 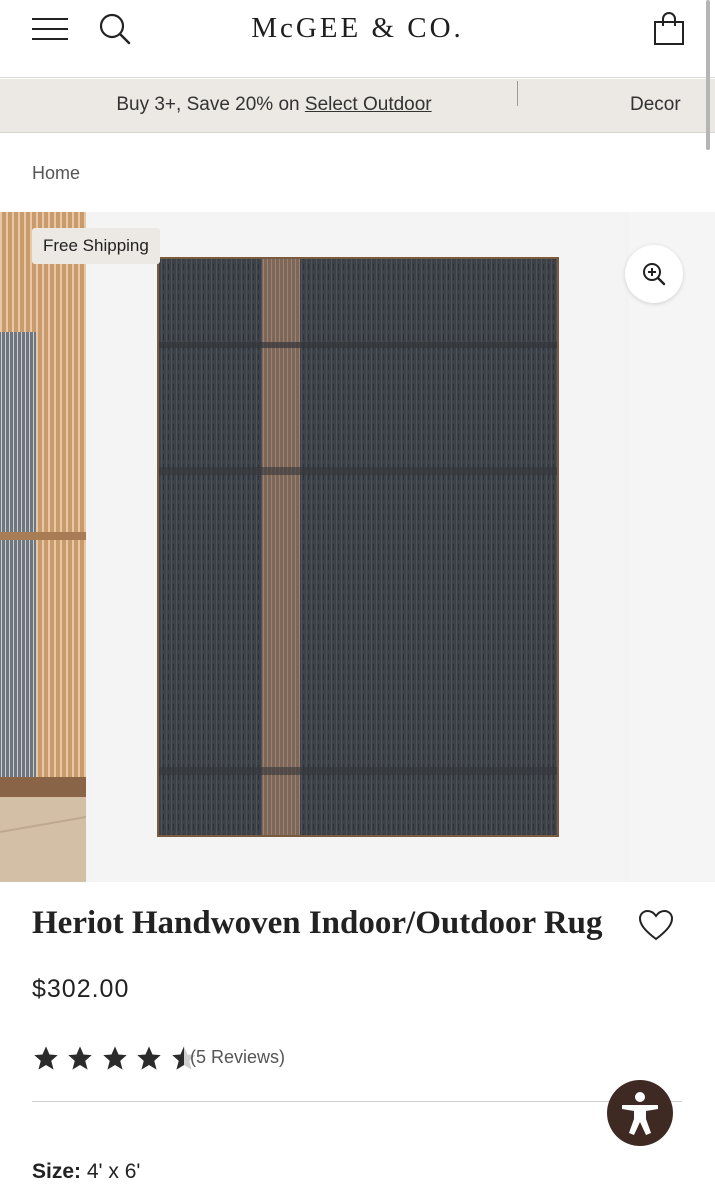 What do you see at coordinates (96, 246) in the screenshot?
I see `free-shipping-badge: Free Shipping` at bounding box center [96, 246].